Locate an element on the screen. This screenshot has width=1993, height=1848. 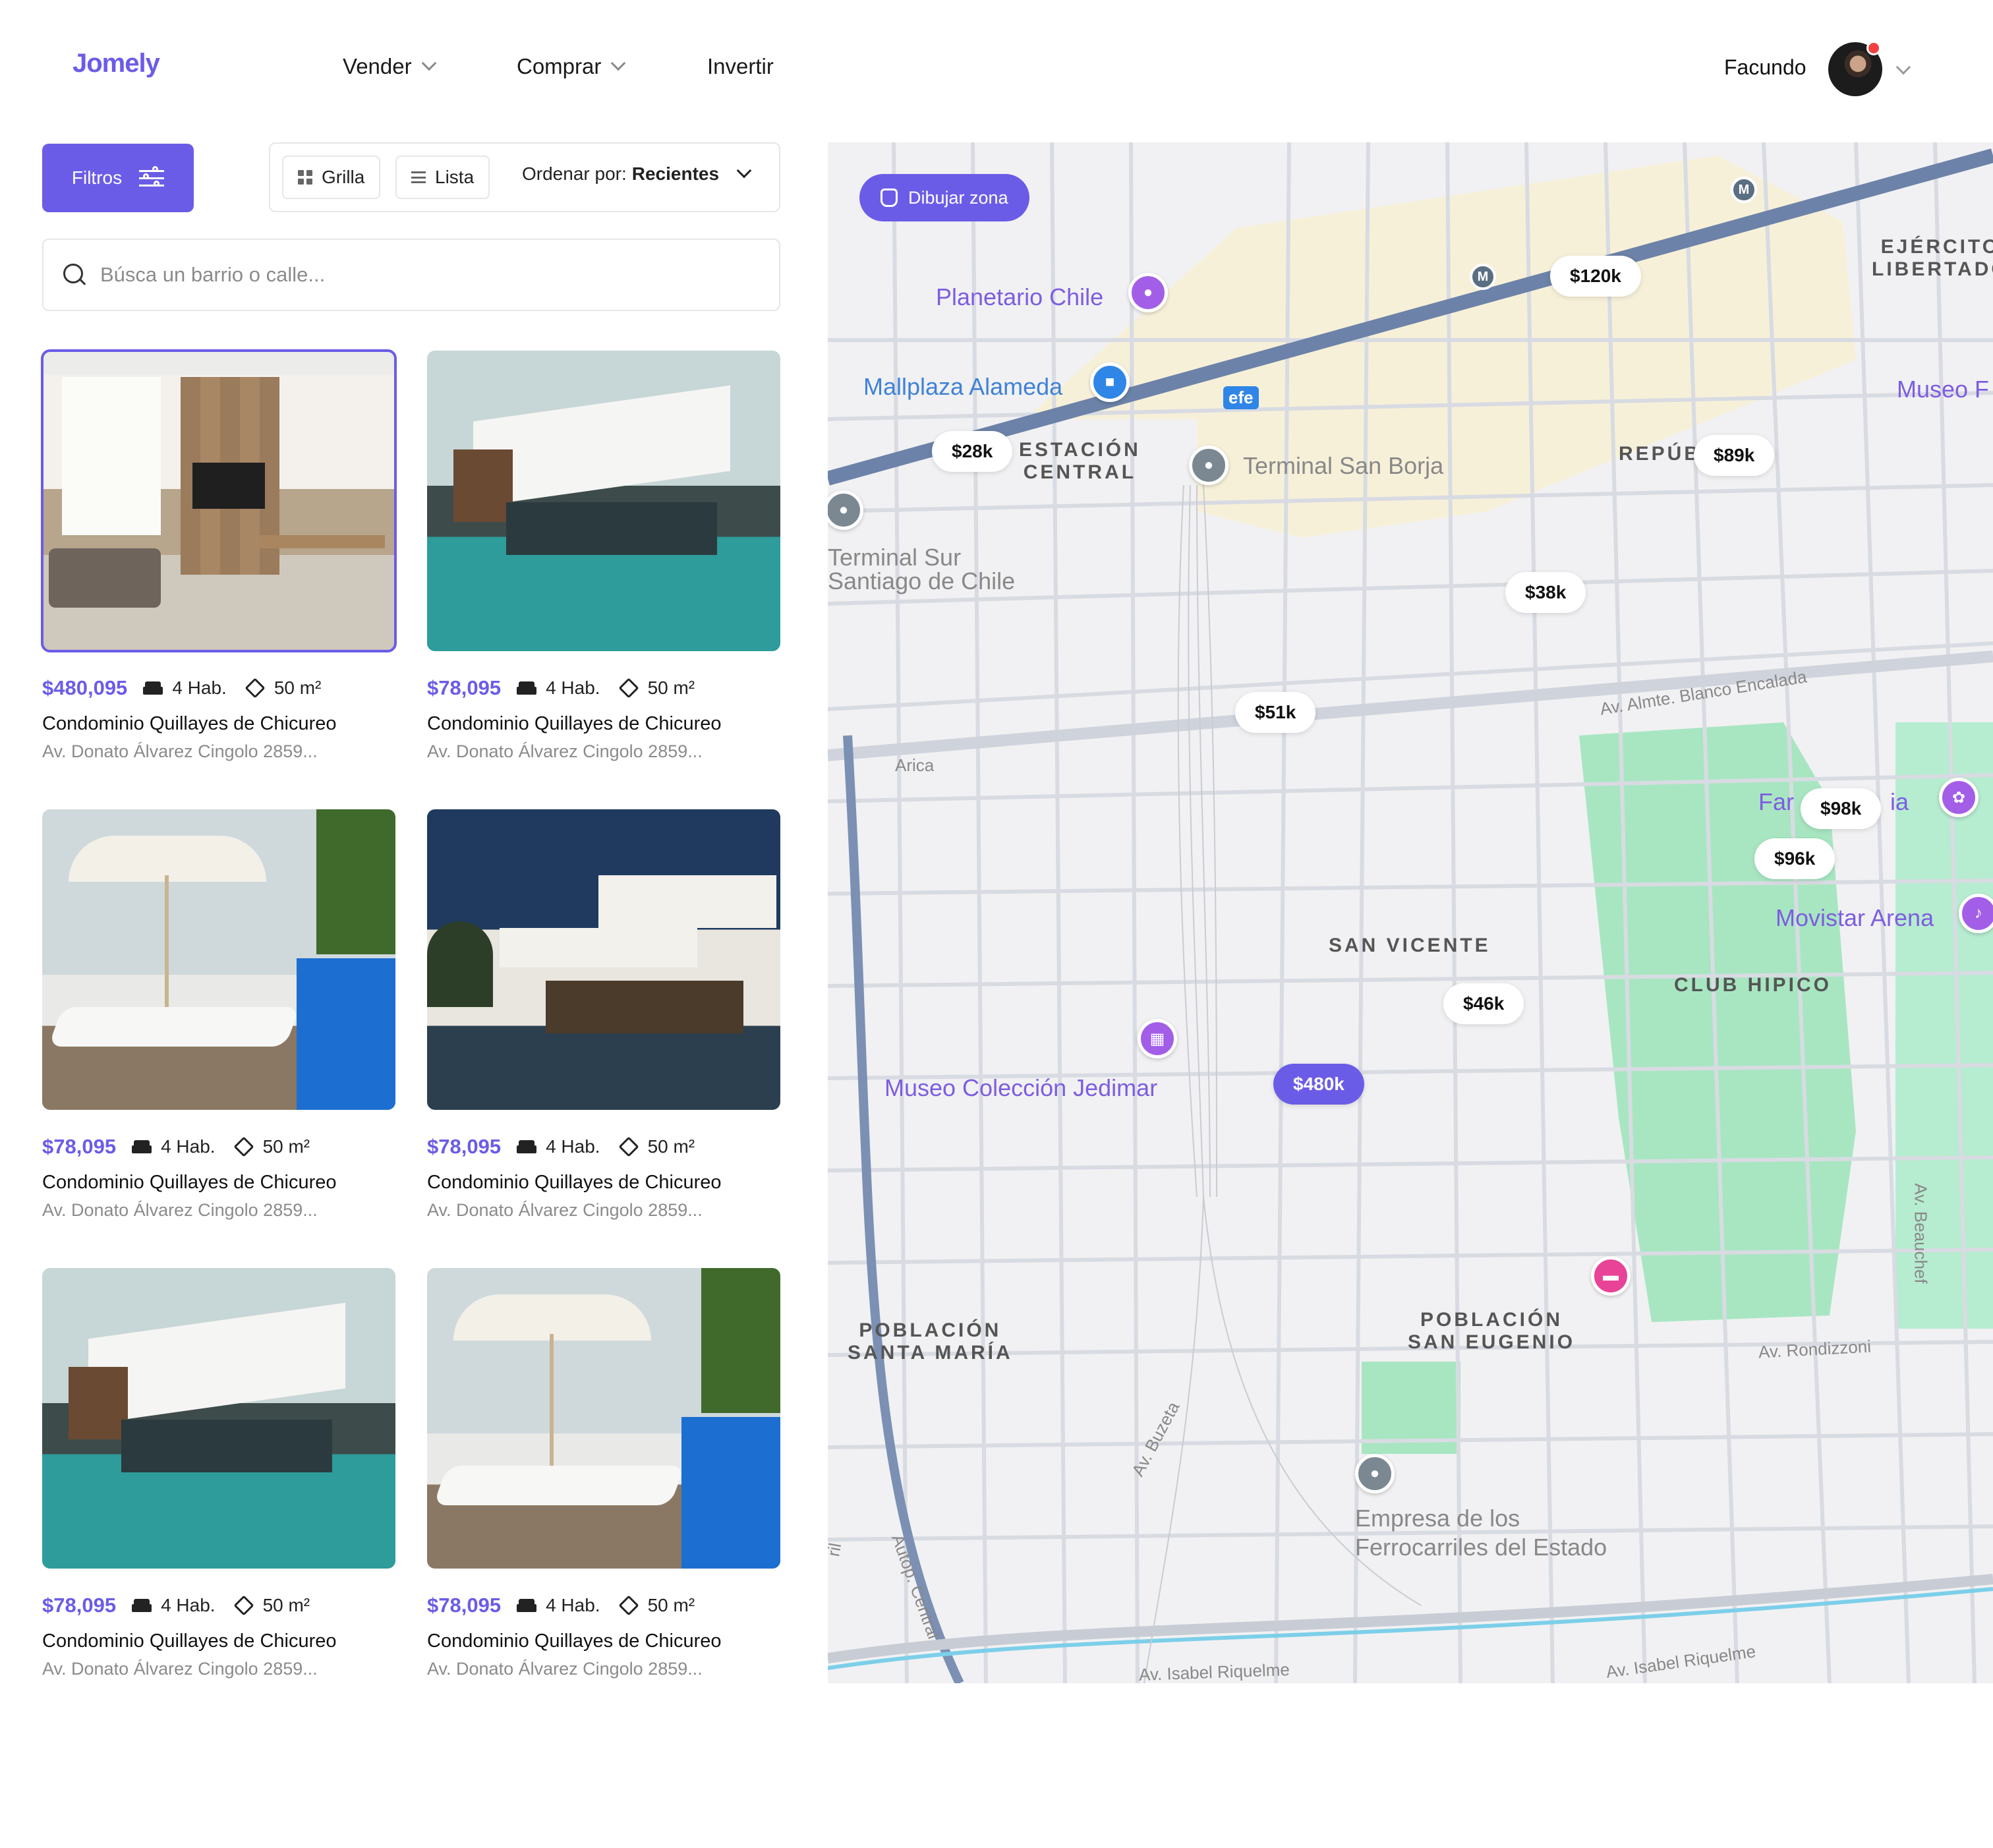
shopping-bag-icon: ■ is located at coordinates (1110, 382).